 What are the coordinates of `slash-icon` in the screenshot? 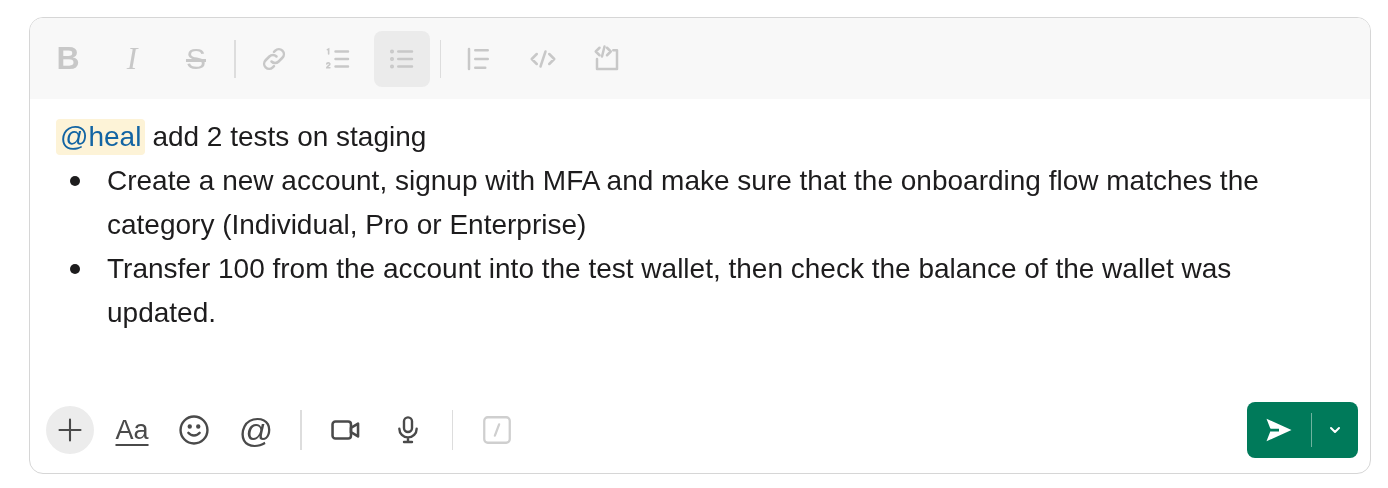 It's located at (497, 430).